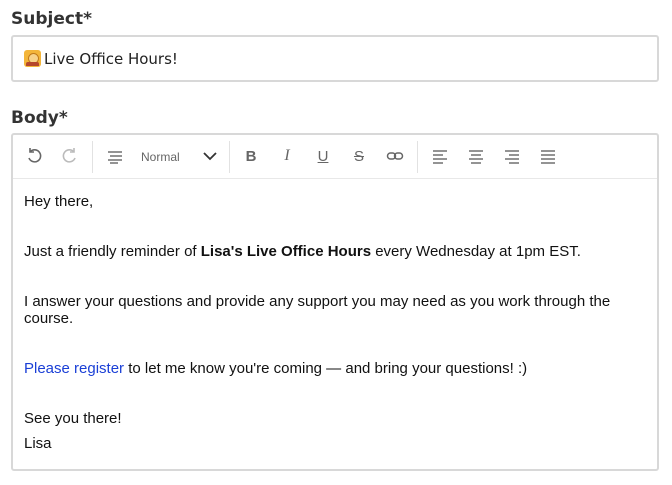 This screenshot has height=485, width=672. What do you see at coordinates (335, 58) in the screenshot?
I see `subject-input: Live Office Hours!` at bounding box center [335, 58].